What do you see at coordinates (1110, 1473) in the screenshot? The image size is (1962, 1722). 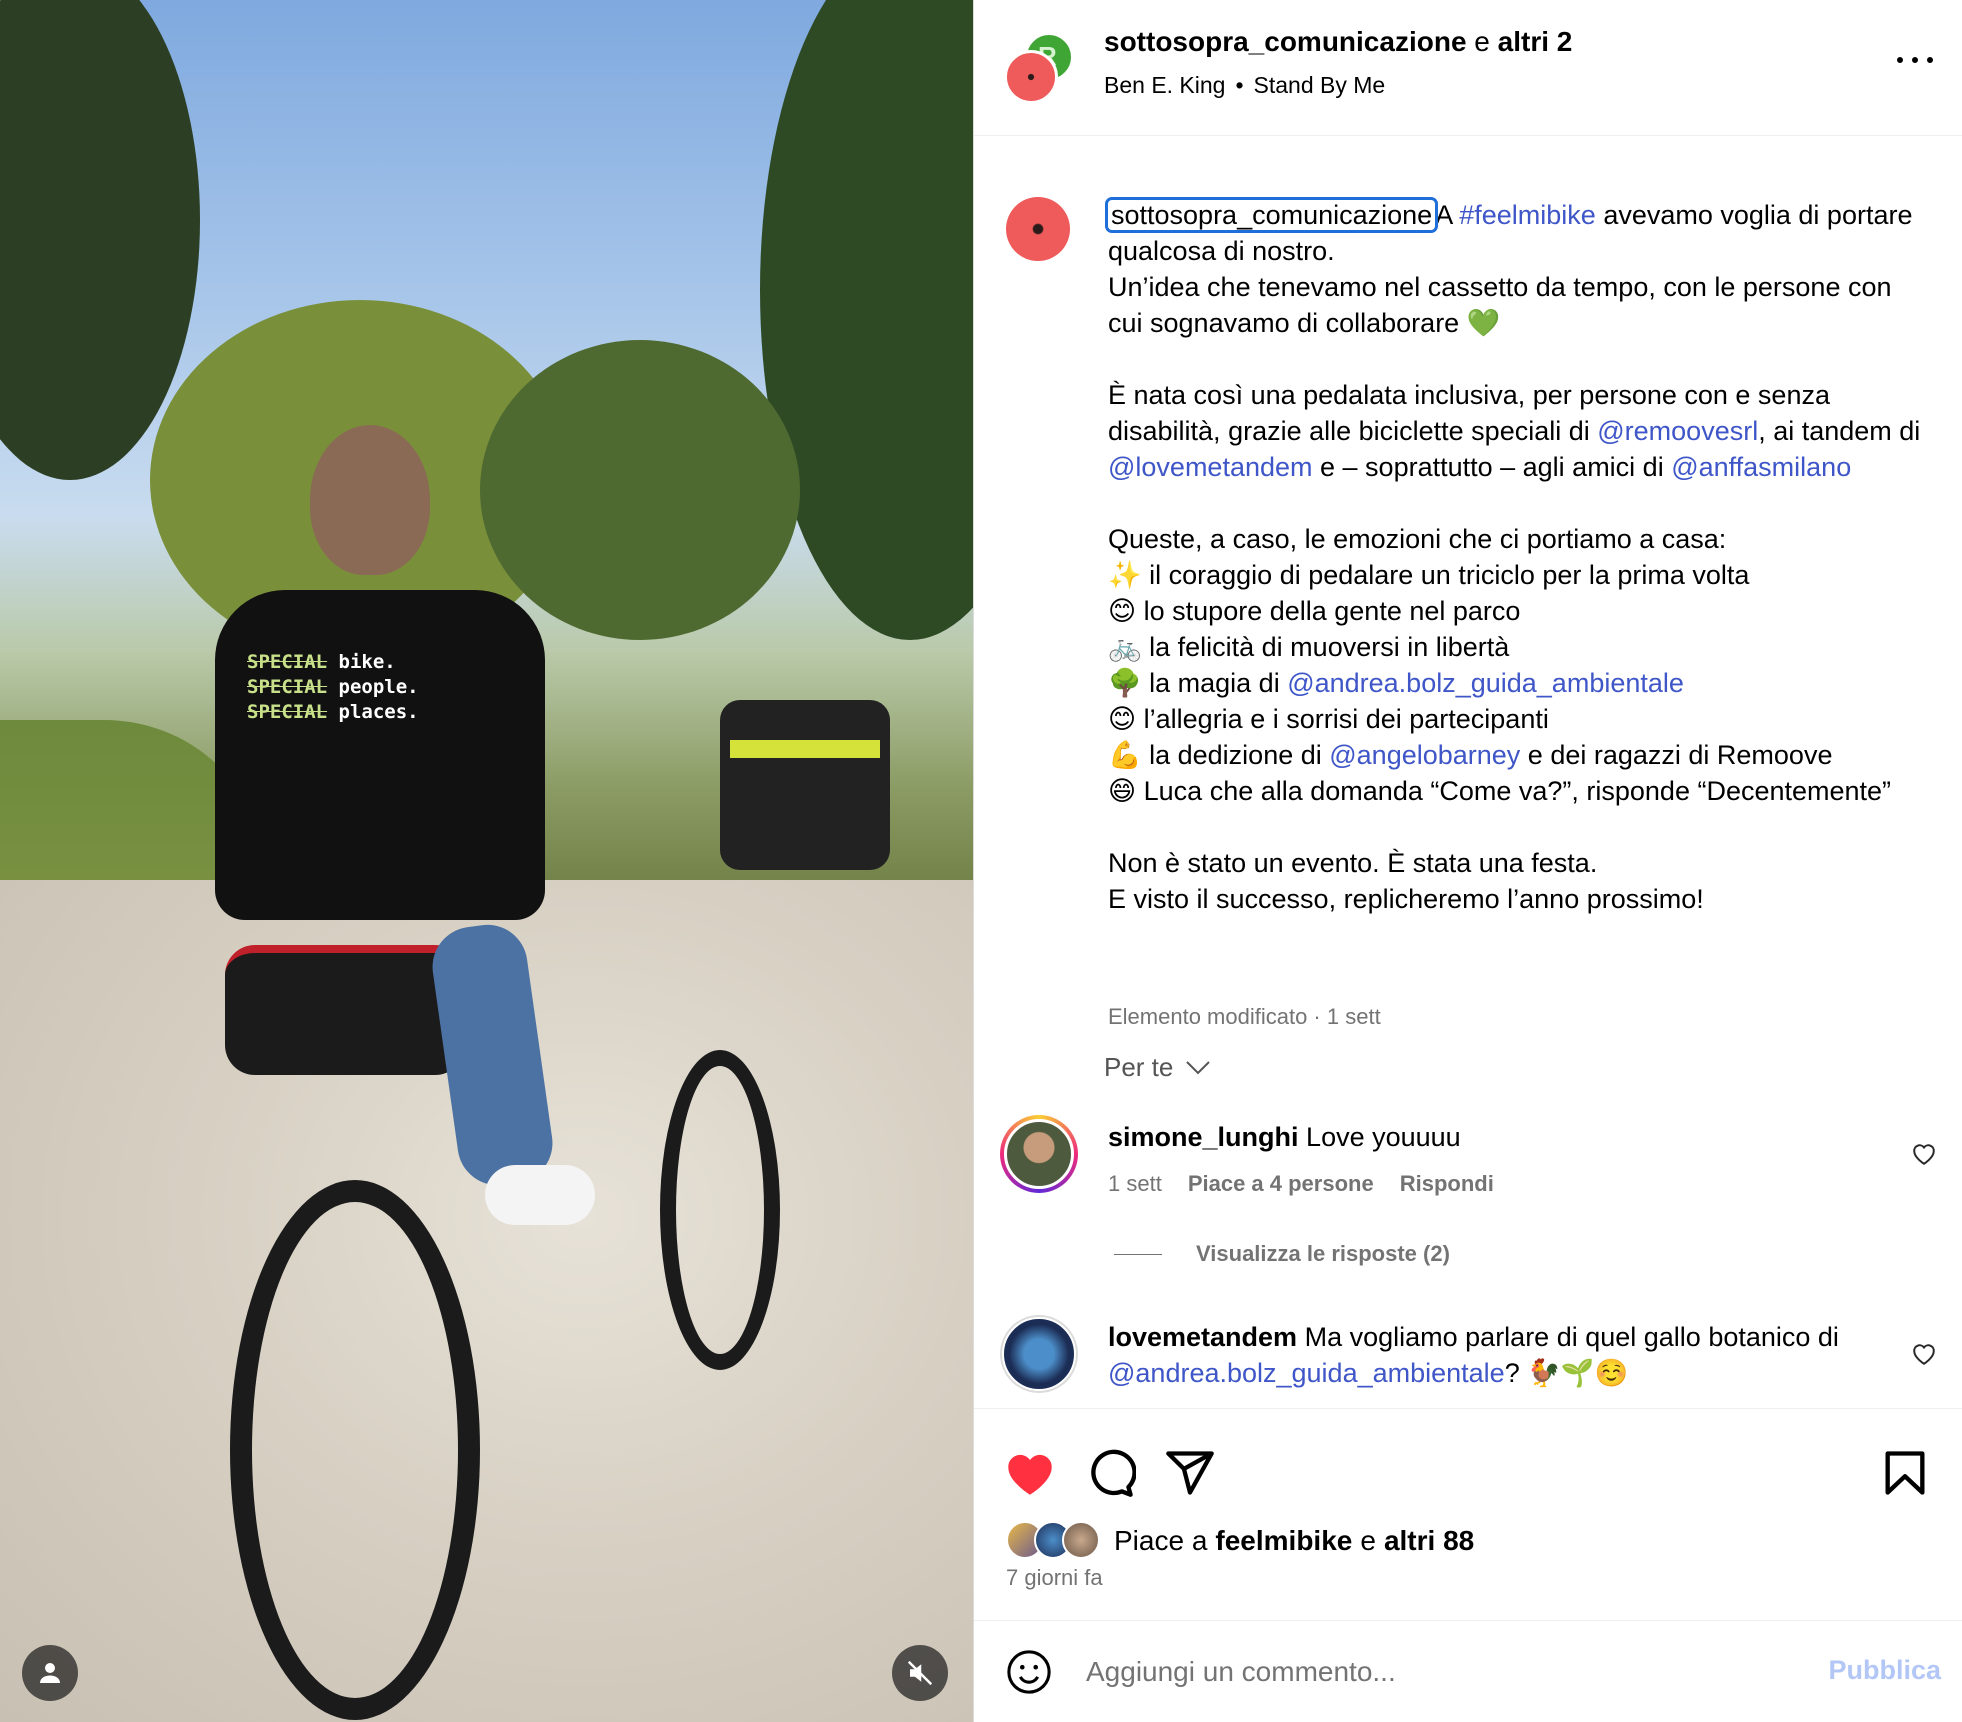 I see `comment-icon` at bounding box center [1110, 1473].